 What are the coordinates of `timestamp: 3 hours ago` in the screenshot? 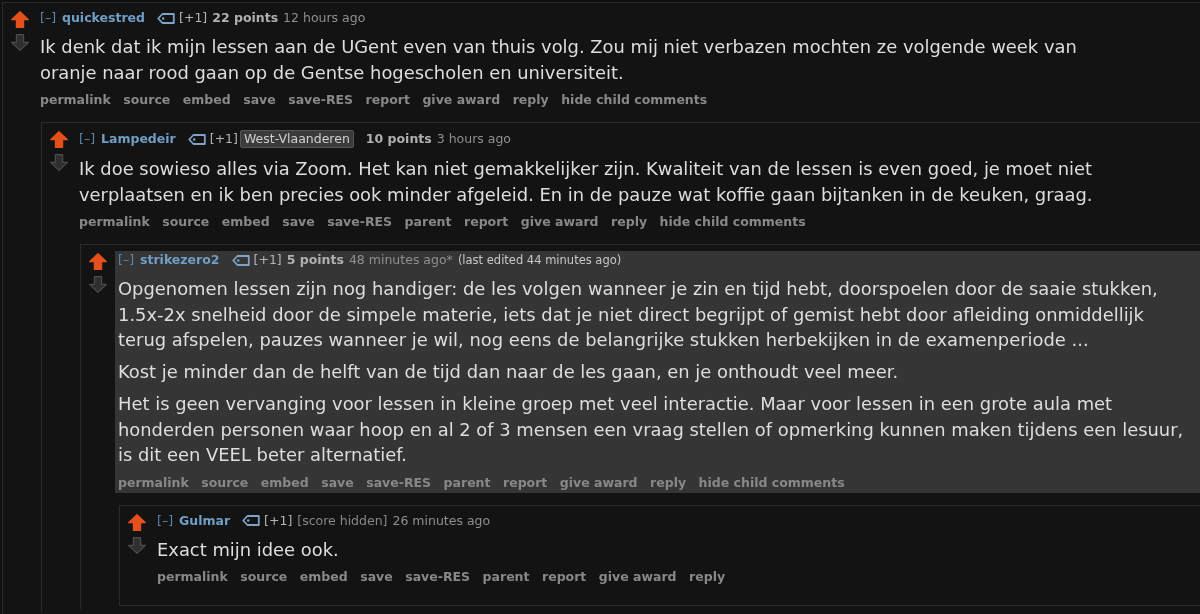 It's located at (473, 139).